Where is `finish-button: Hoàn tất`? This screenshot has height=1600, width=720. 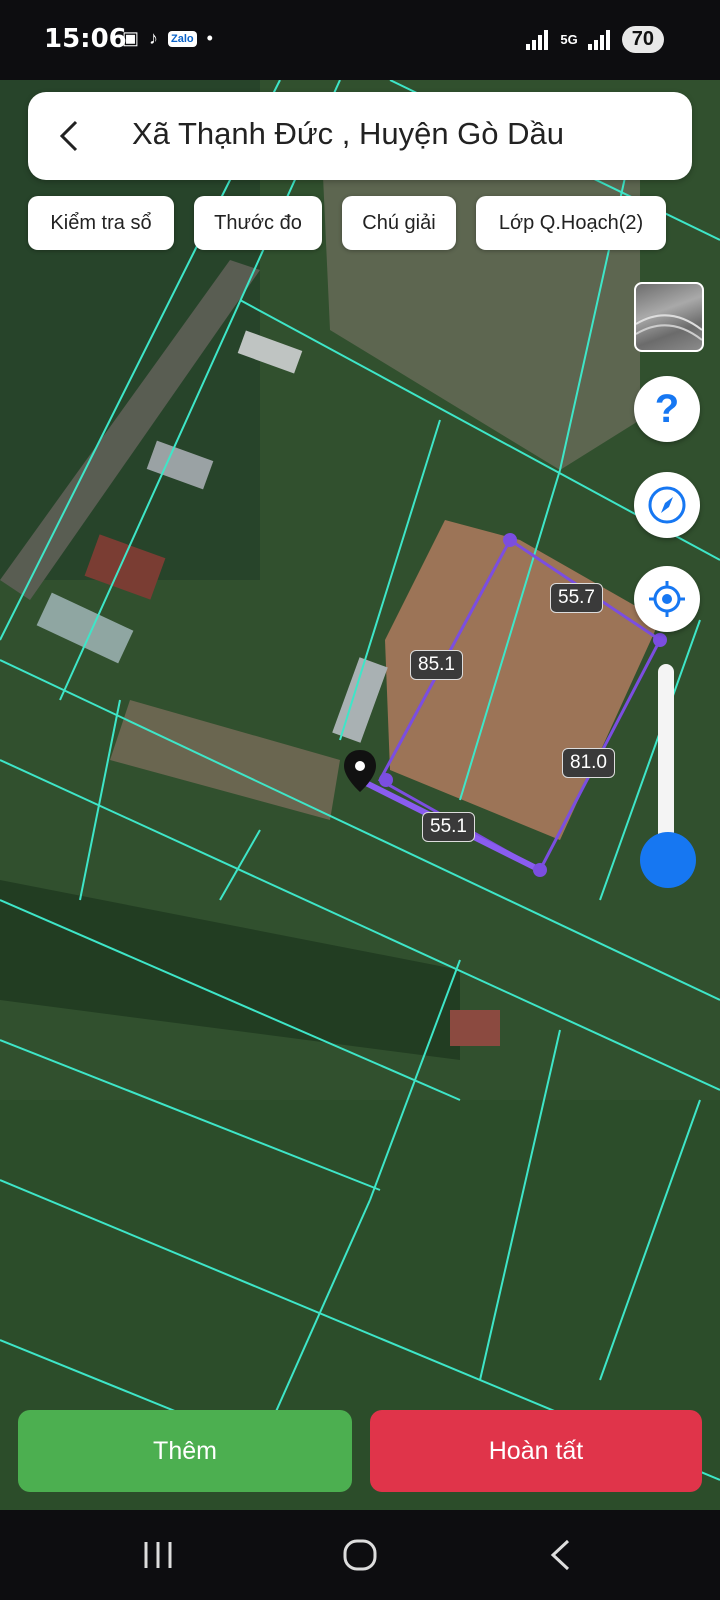
finish-button: Hoàn tất is located at coordinates (536, 1451).